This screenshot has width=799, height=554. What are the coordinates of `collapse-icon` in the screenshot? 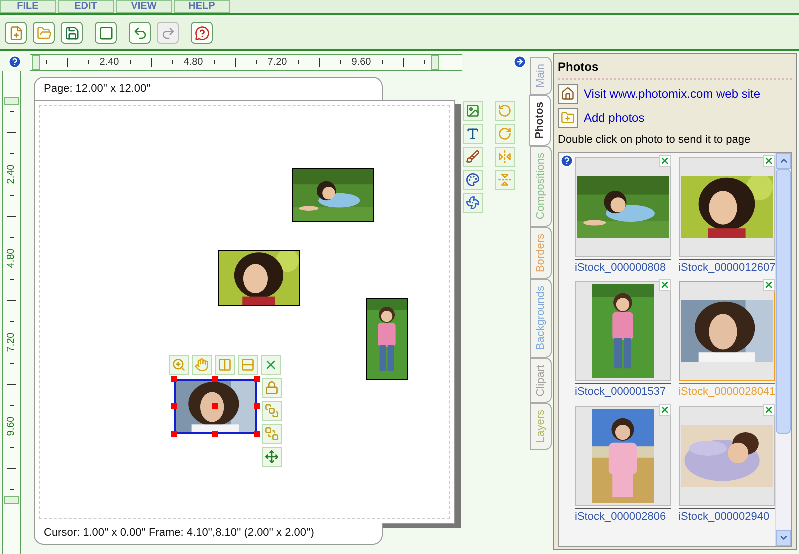 It's located at (520, 62).